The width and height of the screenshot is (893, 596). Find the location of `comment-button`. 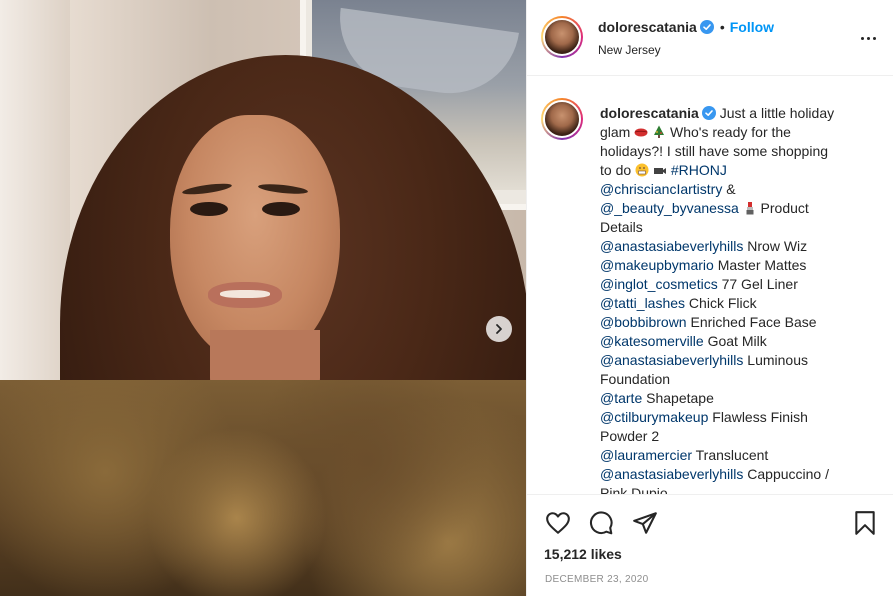

comment-button is located at coordinates (601, 523).